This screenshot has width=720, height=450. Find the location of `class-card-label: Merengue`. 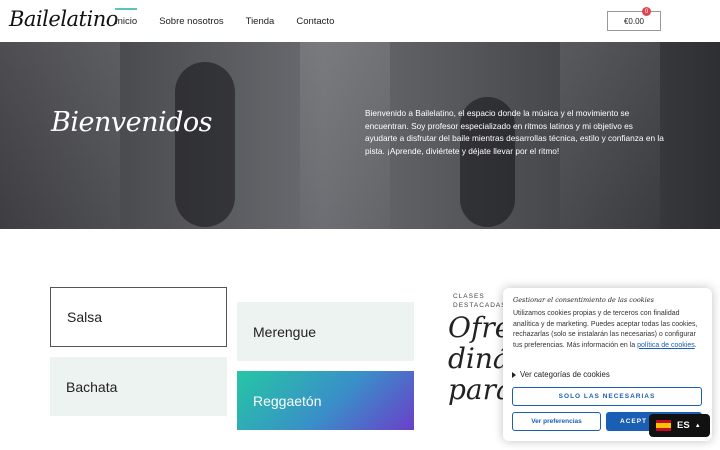

class-card-label: Merengue is located at coordinates (285, 331).